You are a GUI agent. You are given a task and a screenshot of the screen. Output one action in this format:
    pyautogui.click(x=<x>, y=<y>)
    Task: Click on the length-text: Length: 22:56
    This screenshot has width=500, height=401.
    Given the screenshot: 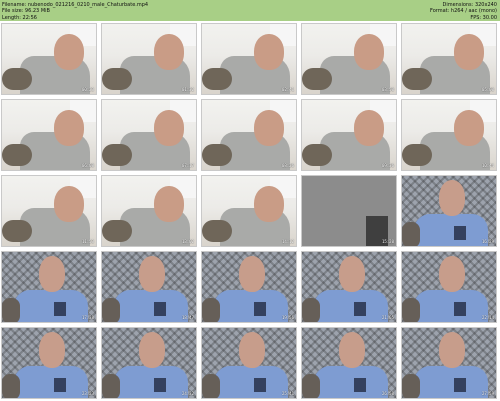 What is the action you would take?
    pyautogui.click(x=19, y=17)
    